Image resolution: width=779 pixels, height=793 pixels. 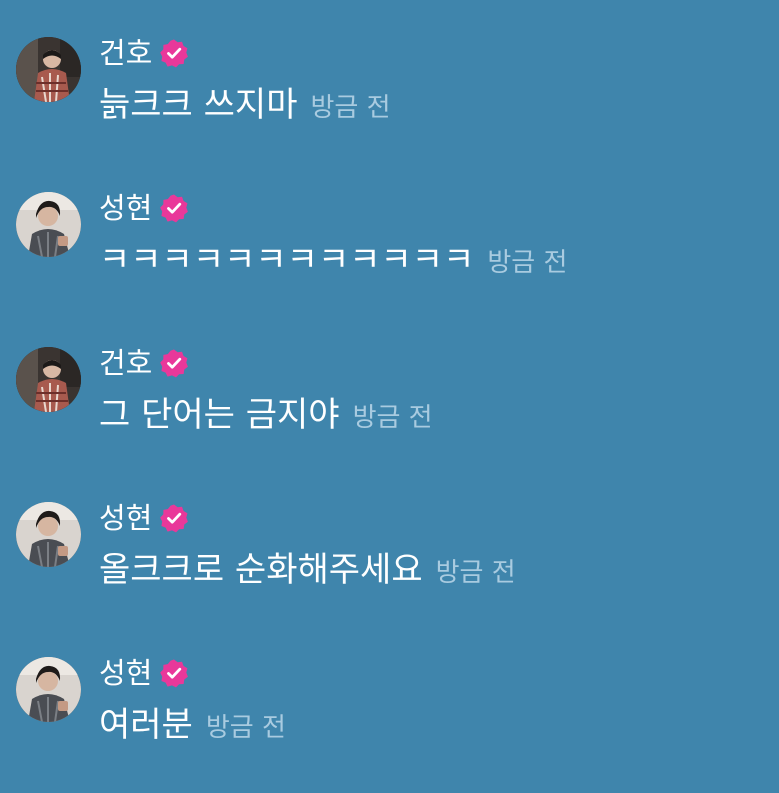 What do you see at coordinates (287, 260) in the screenshot?
I see `message-text: ㅋㅋㅋㅋㅋㅋㅋㅋㅋㅋㅋㅋ` at bounding box center [287, 260].